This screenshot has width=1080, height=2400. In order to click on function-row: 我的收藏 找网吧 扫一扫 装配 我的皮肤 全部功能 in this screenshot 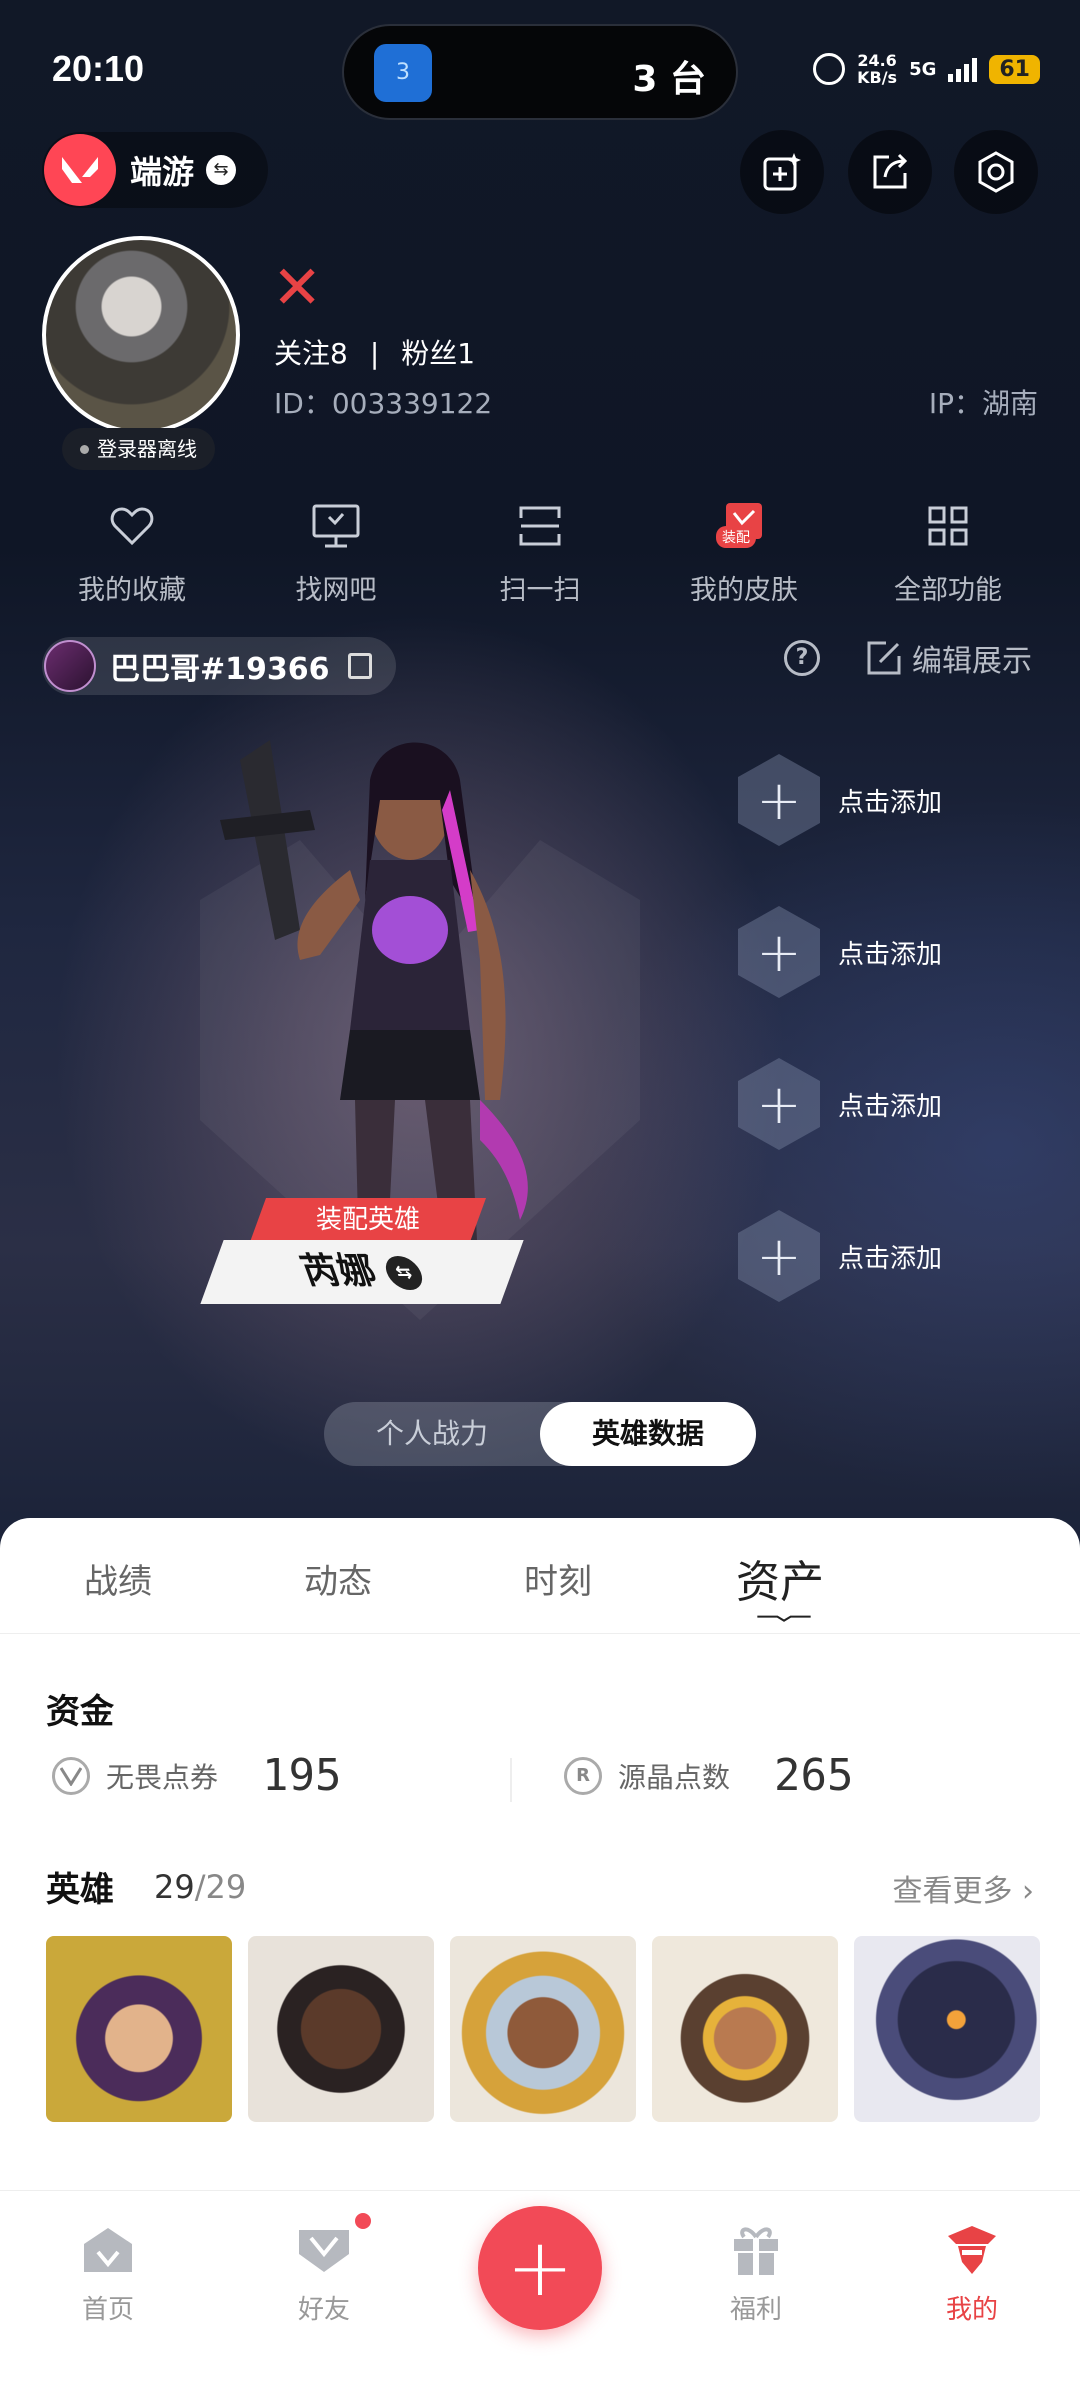, I will do `click(540, 551)`.